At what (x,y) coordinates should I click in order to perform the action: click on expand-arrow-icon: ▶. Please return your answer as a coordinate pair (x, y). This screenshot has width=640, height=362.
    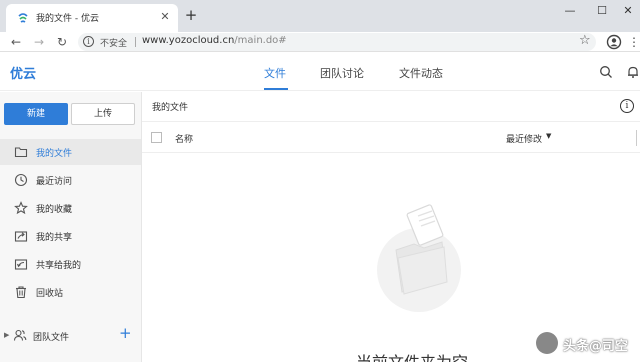
    Looking at the image, I should click on (6, 335).